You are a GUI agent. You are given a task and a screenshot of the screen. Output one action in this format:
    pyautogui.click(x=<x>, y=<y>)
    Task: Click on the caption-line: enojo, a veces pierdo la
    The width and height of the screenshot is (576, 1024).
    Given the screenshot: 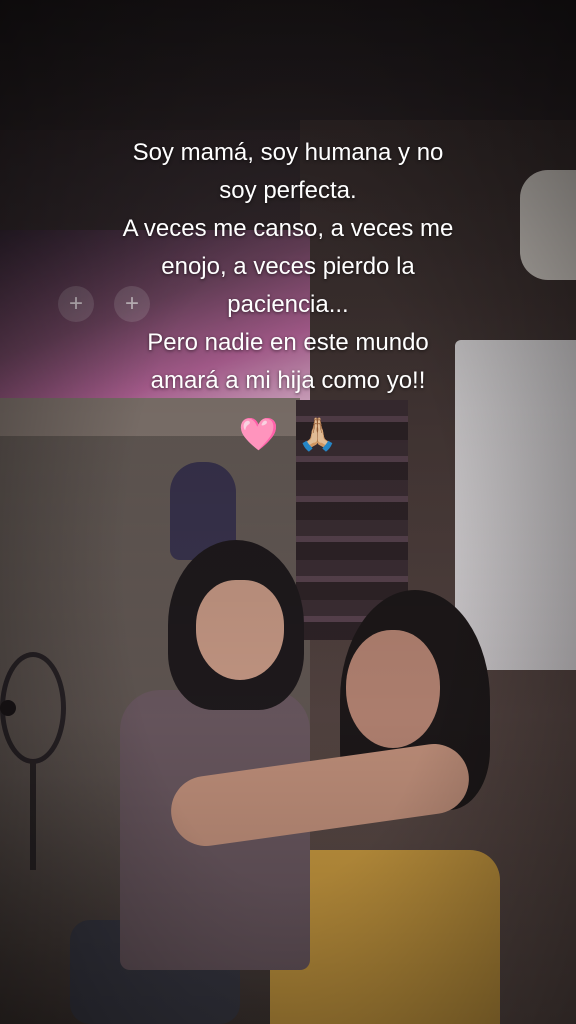 What is the action you would take?
    pyautogui.click(x=288, y=266)
    